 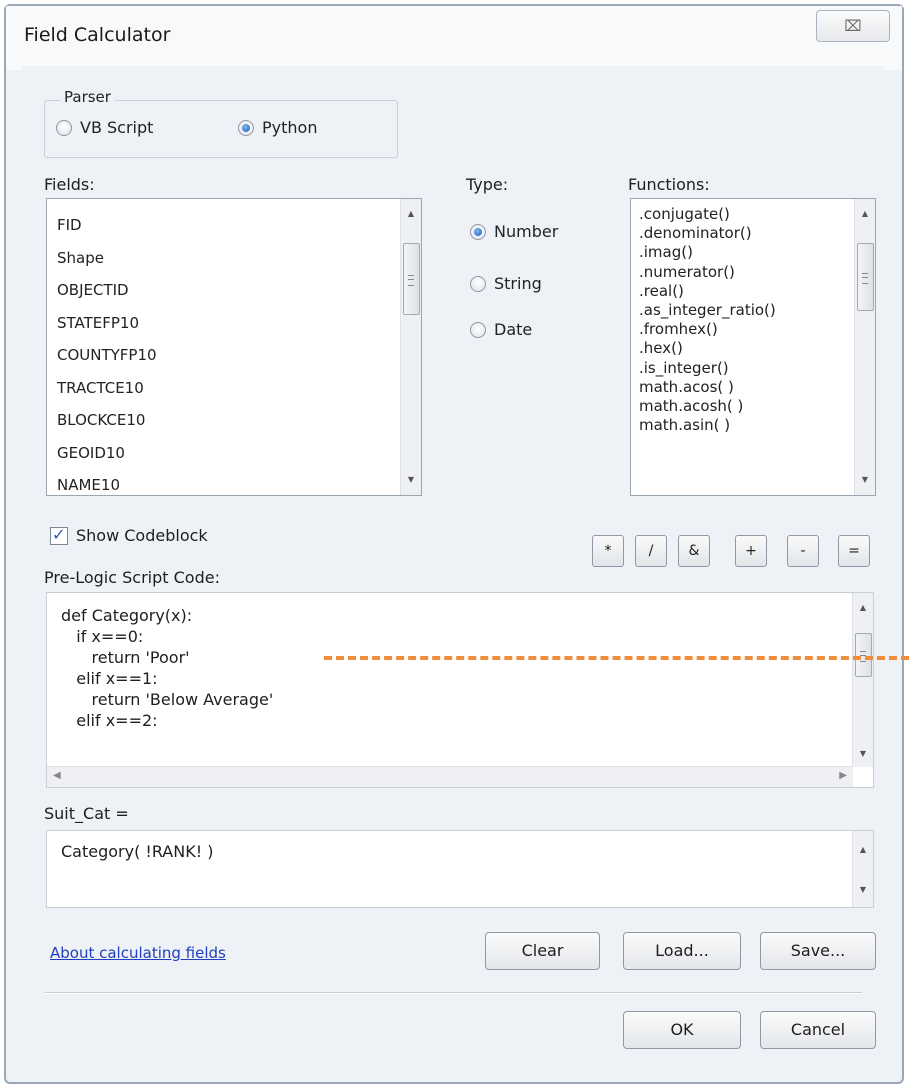 I want to click on list-item: GEOID10, so click(x=224, y=453).